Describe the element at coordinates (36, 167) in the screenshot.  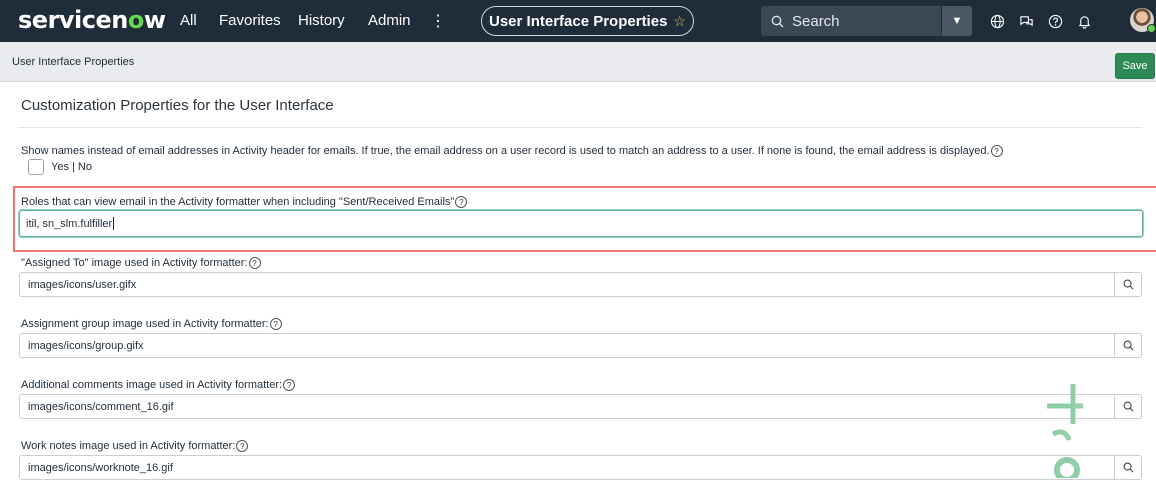
I see `show-names-checkbox` at that location.